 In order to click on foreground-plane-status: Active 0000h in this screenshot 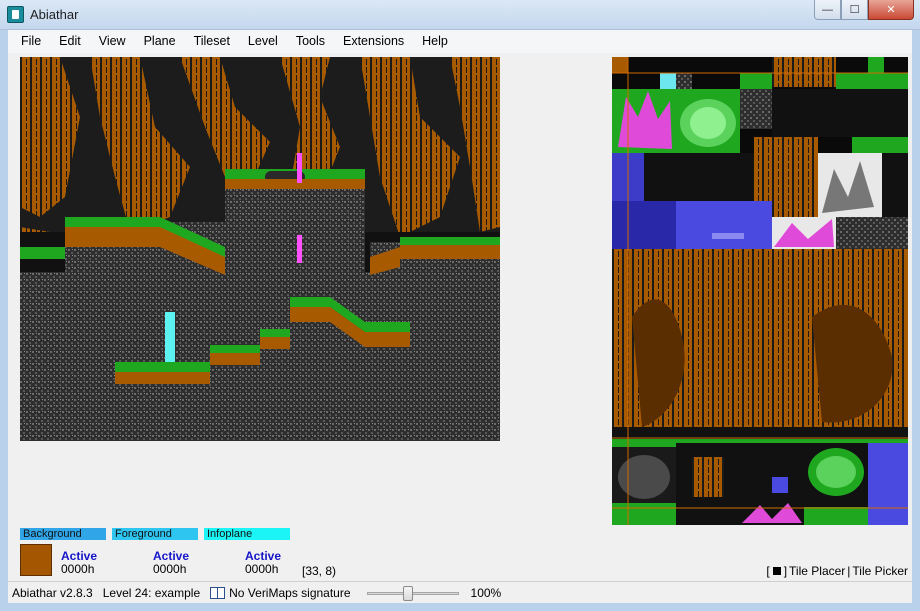, I will do `click(171, 563)`.